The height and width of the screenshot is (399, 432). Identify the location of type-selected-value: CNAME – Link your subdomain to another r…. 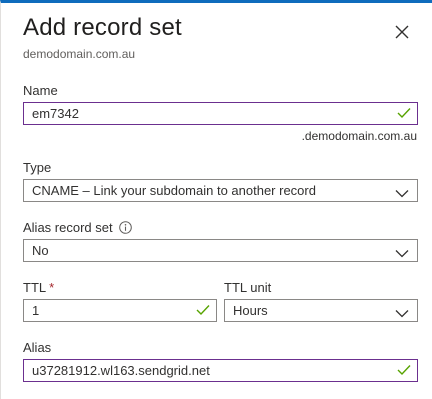
(174, 190).